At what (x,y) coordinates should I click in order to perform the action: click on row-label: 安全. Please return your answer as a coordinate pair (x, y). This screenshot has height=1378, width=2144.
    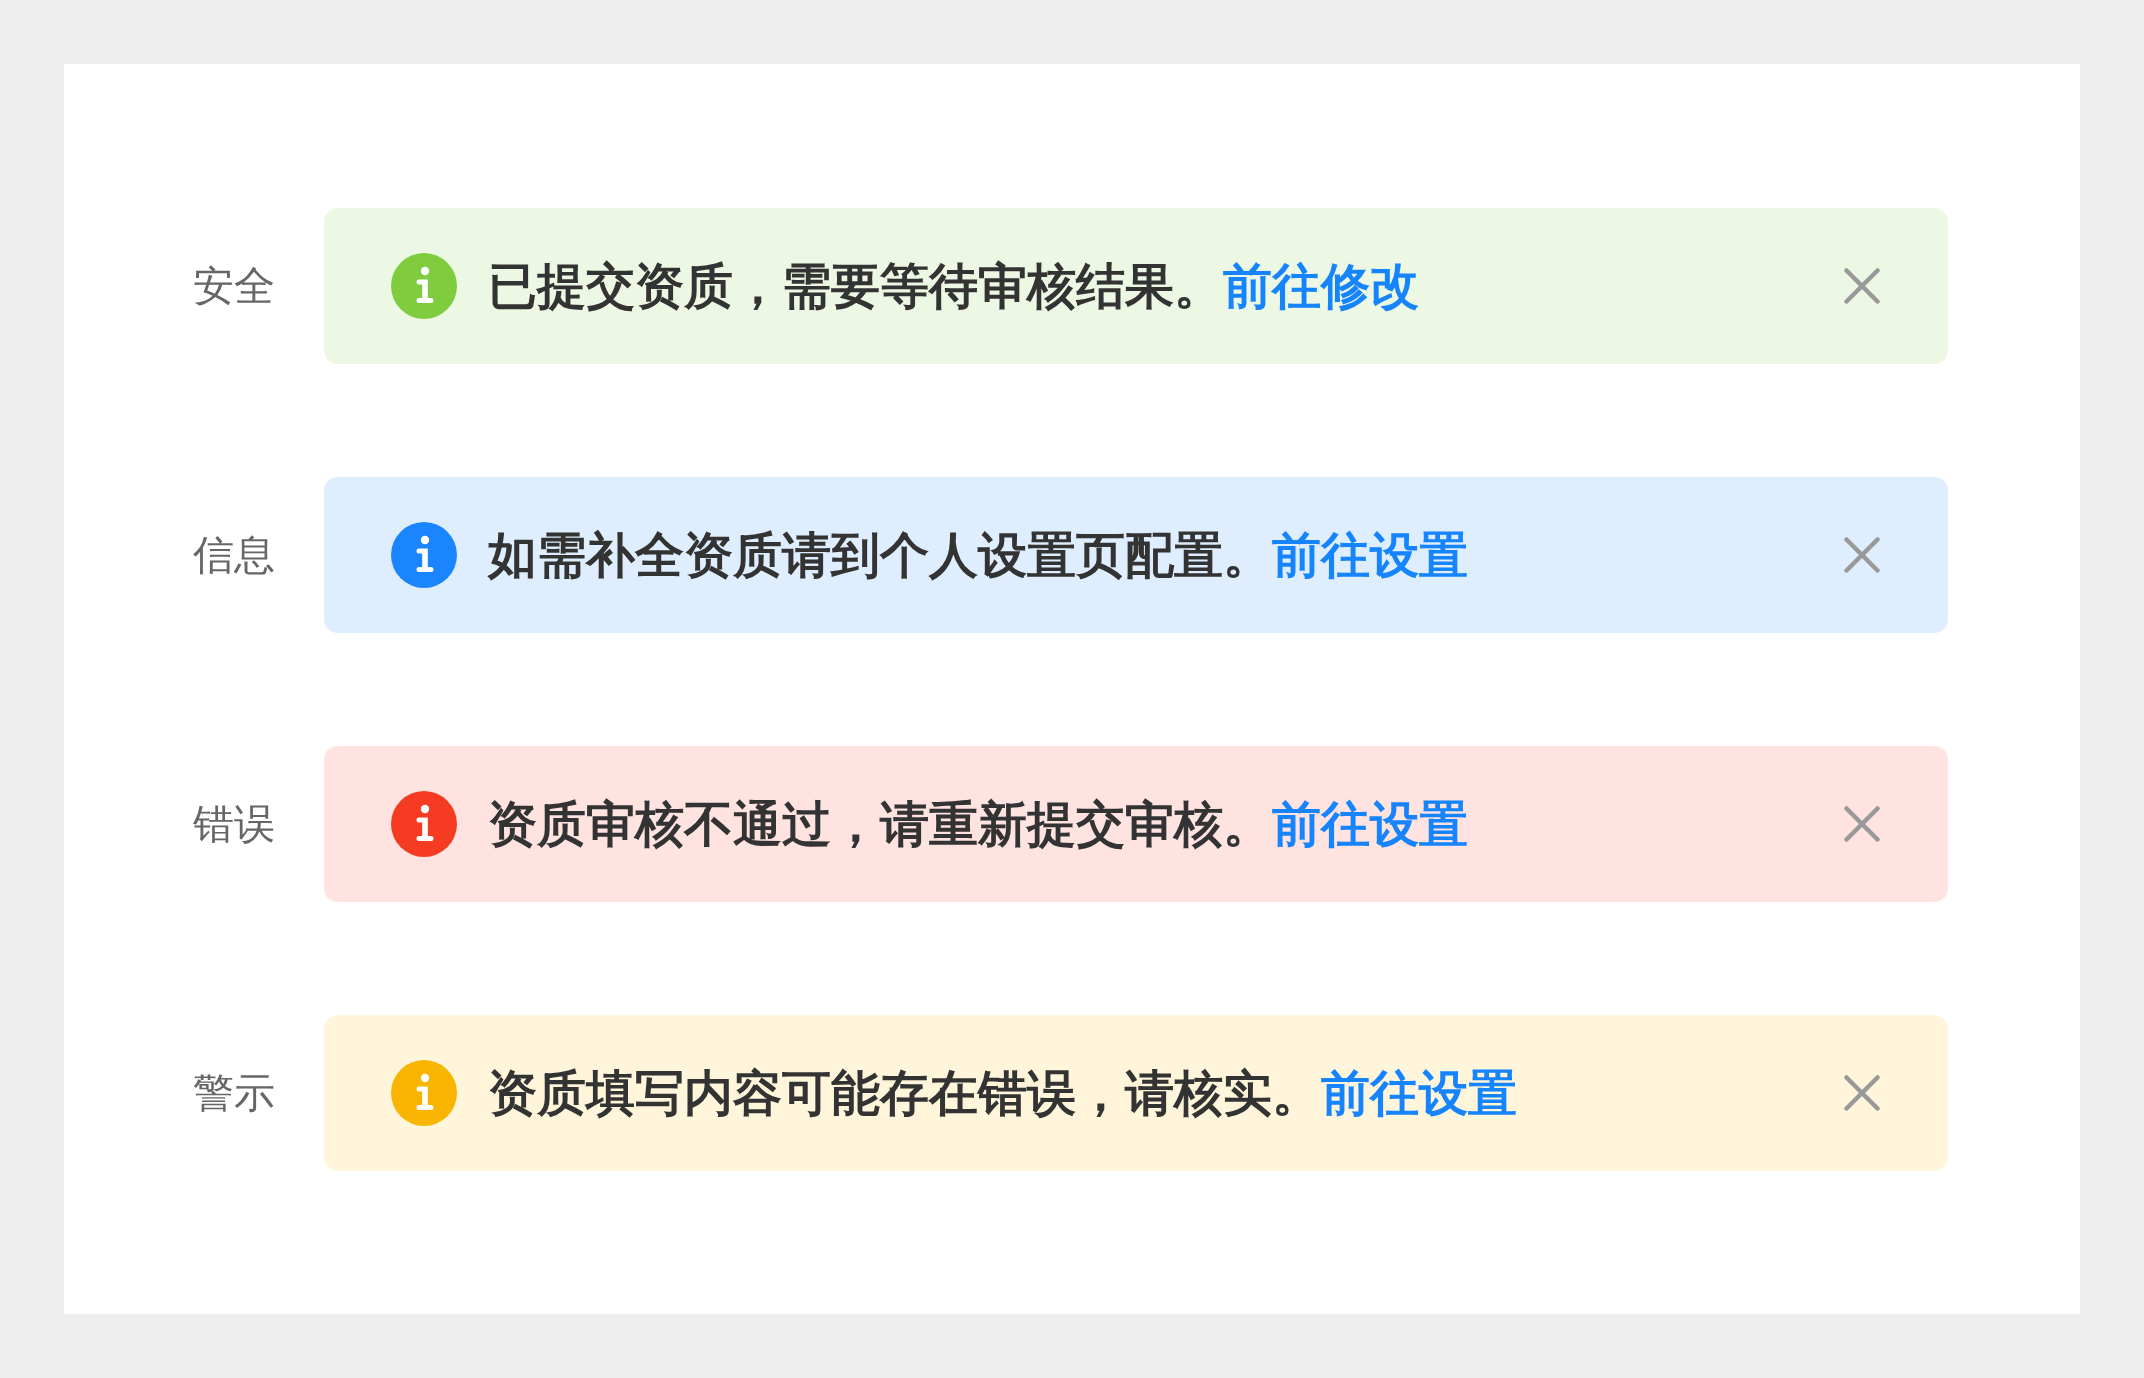
    Looking at the image, I should click on (234, 286).